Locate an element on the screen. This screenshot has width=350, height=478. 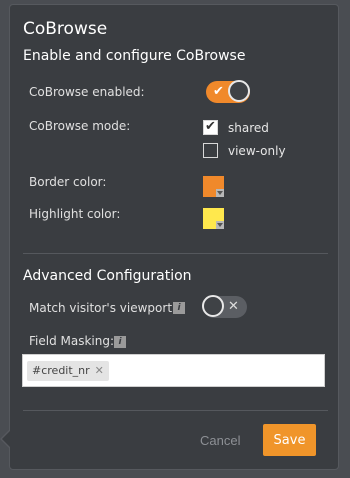
remove-tag-icon: ✕ is located at coordinates (99, 370).